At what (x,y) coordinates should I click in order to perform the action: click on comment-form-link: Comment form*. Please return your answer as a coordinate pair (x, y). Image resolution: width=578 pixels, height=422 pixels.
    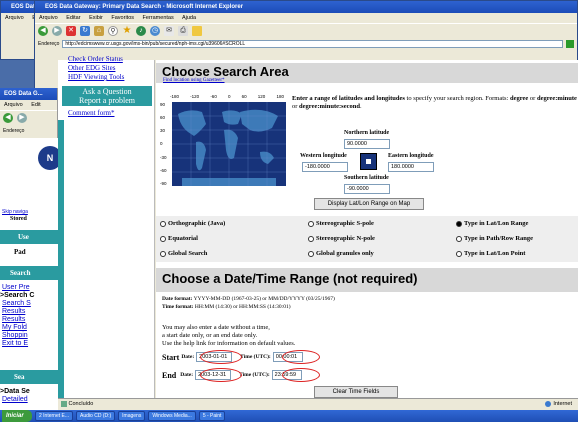
    Looking at the image, I should click on (91, 113).